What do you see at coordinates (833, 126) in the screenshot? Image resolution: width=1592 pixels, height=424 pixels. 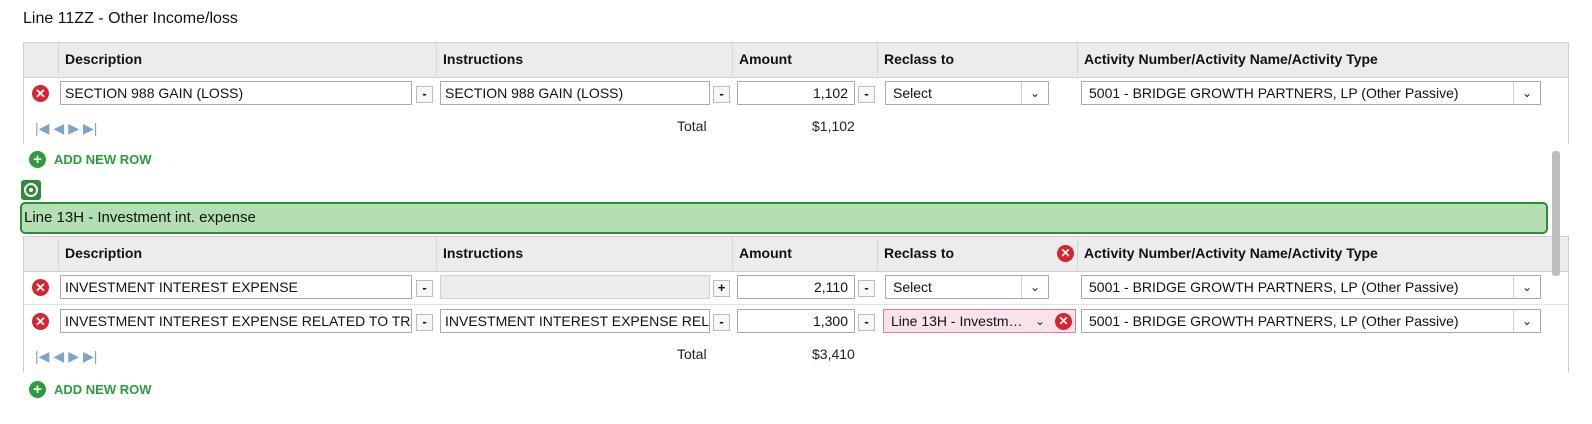 I see `total-value: $1,102` at bounding box center [833, 126].